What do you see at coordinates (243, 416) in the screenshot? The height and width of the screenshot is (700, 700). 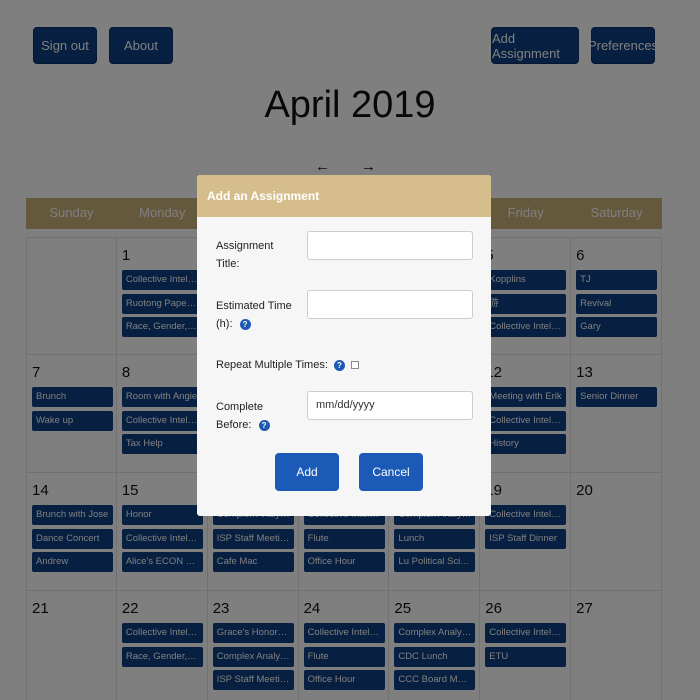 I see `complete-before-label: Complete Before: ?` at bounding box center [243, 416].